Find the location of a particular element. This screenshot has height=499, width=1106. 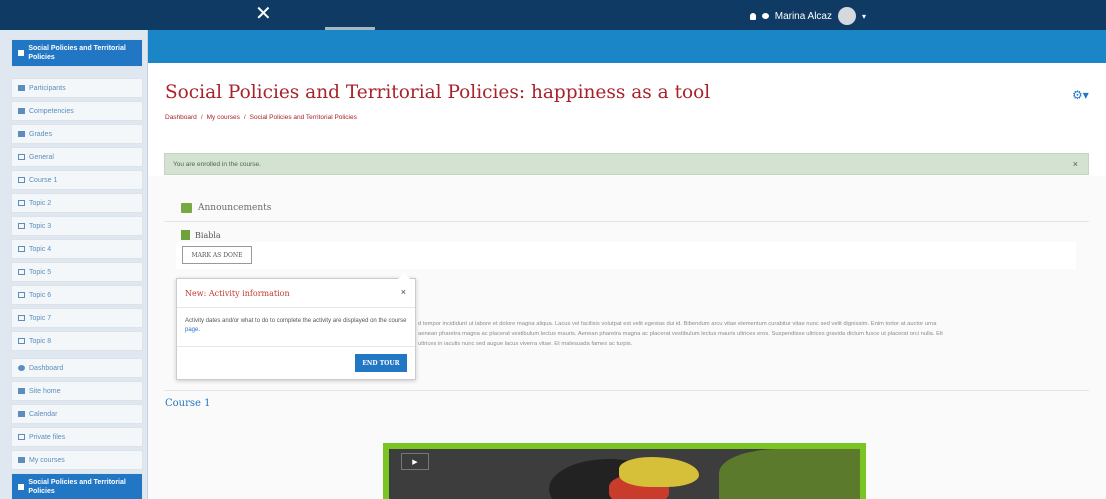

sidebar-item-course: Social Policies and Territorial Policies is located at coordinates (77, 53).